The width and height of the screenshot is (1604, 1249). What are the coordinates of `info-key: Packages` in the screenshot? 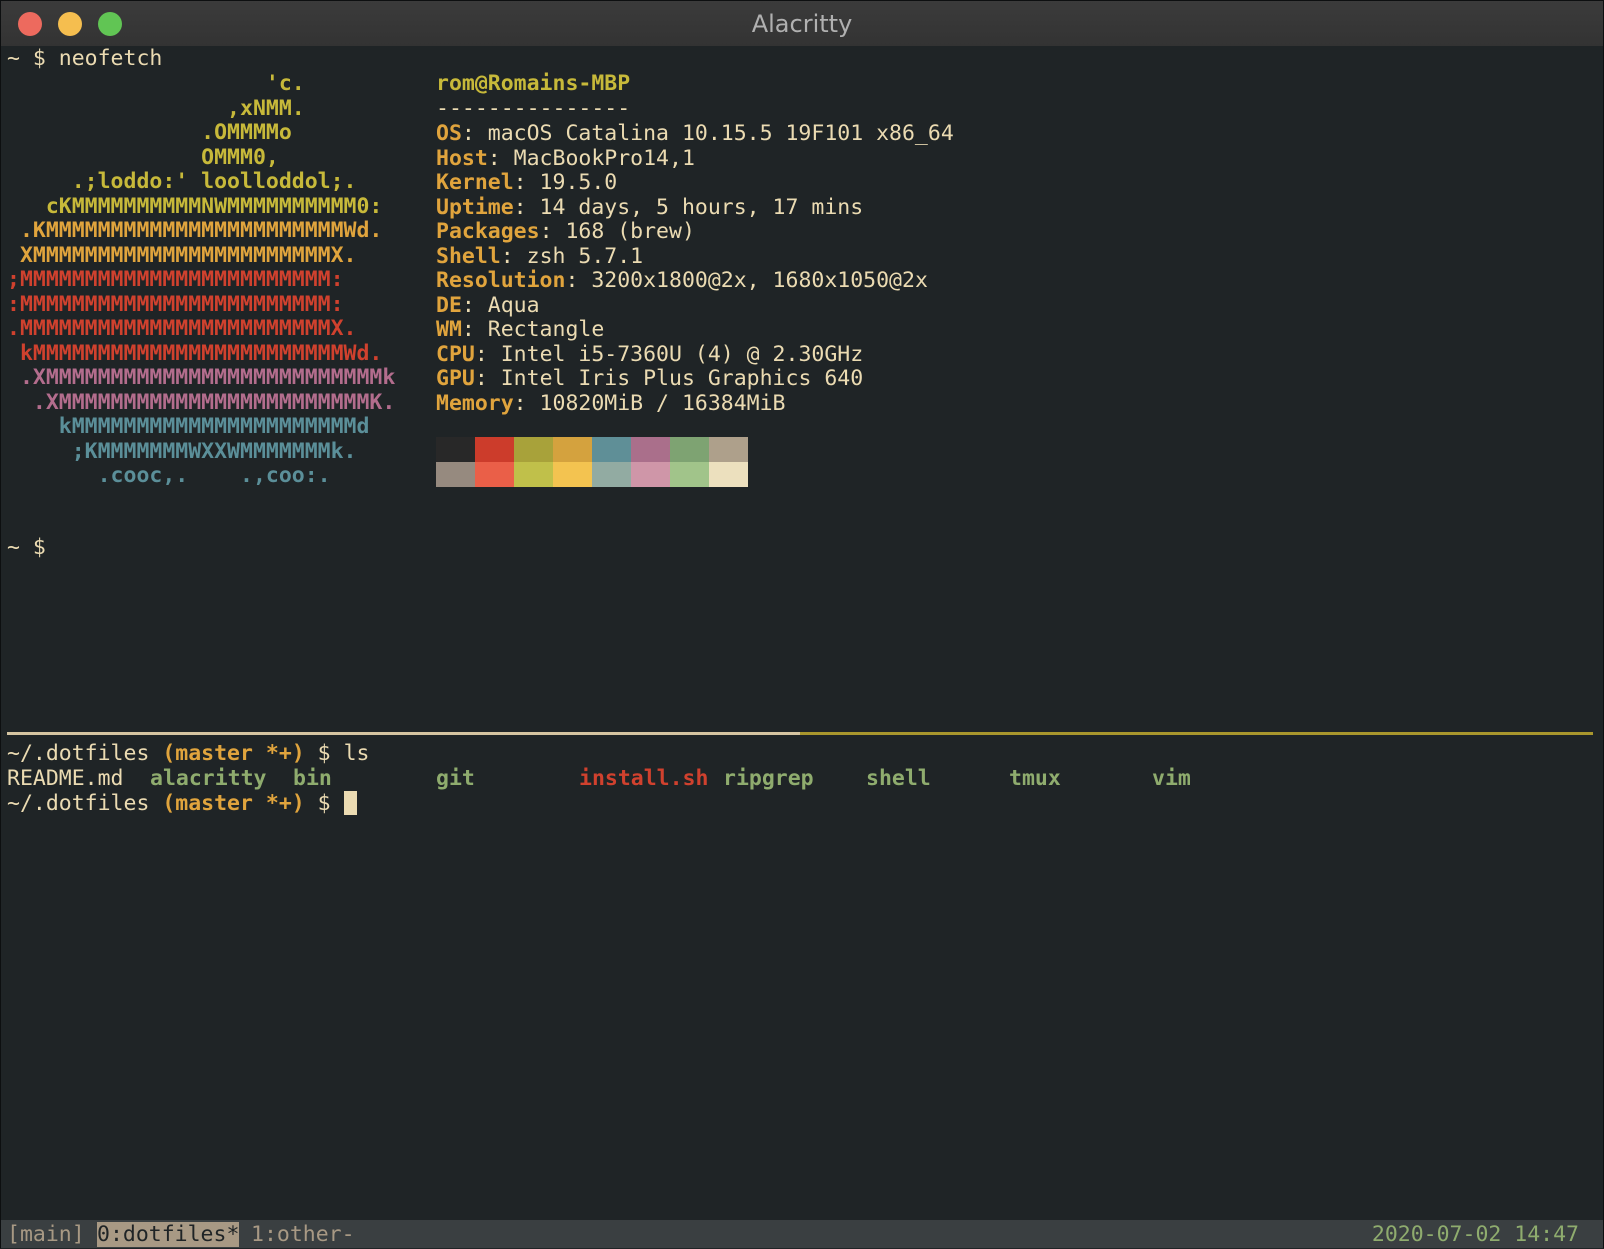 It's located at (488, 231).